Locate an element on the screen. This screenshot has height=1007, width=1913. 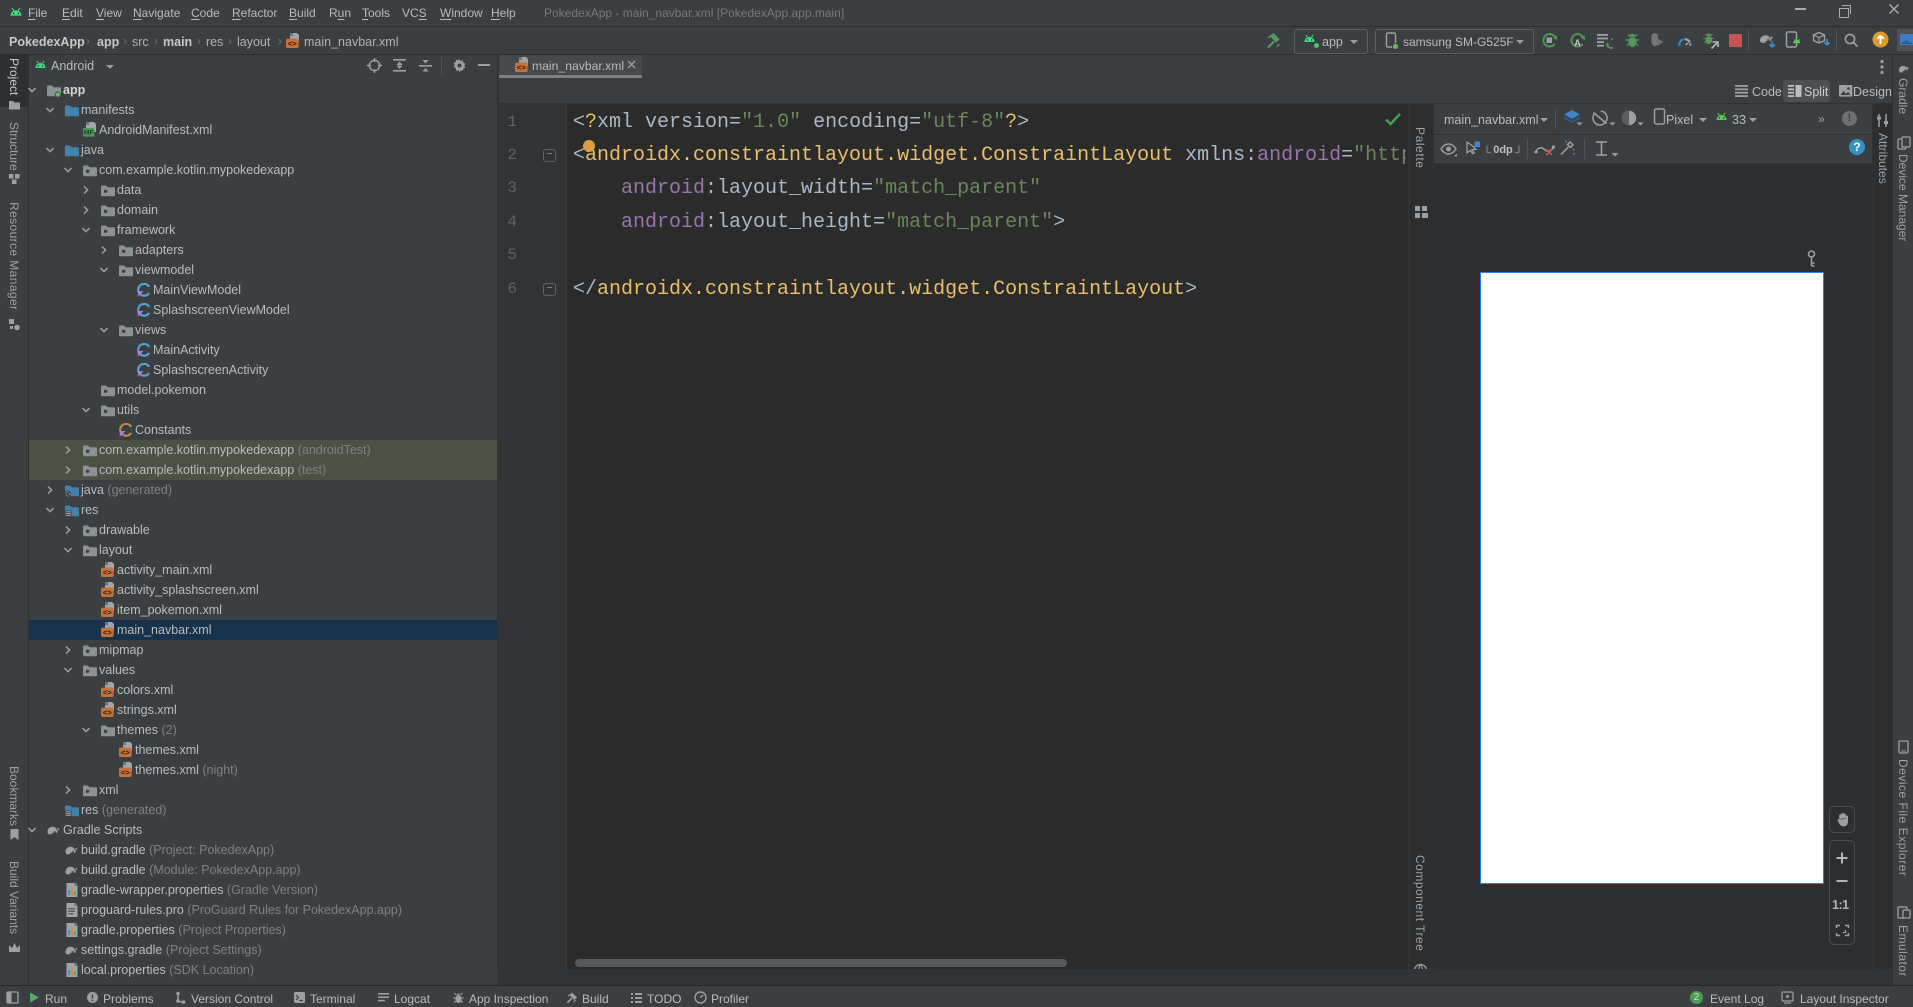
svg-text: A is located at coordinates (1577, 43).